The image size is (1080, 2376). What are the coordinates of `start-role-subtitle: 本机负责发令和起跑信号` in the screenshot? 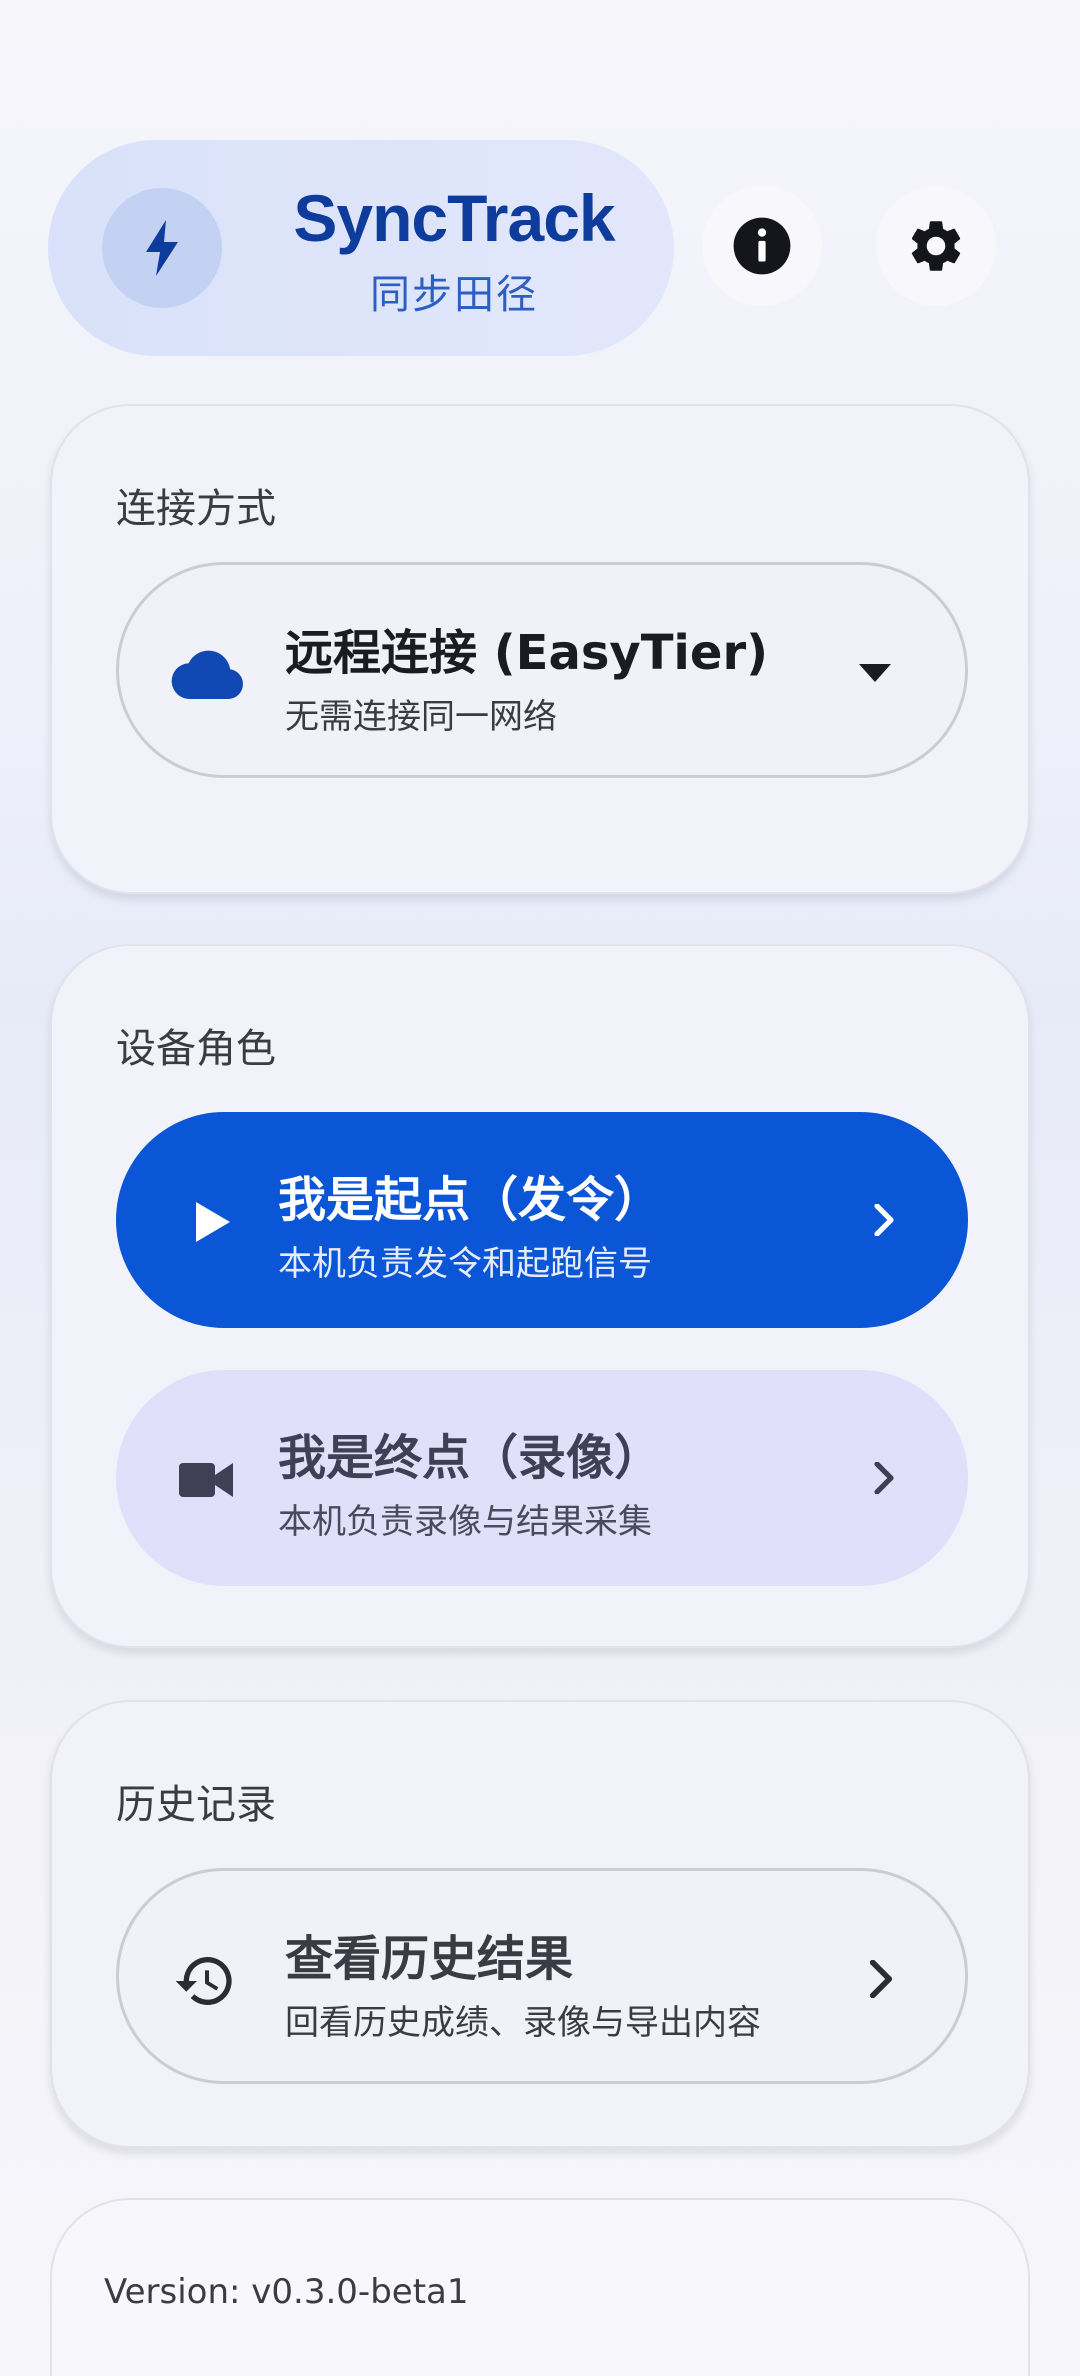 It's located at (465, 1264).